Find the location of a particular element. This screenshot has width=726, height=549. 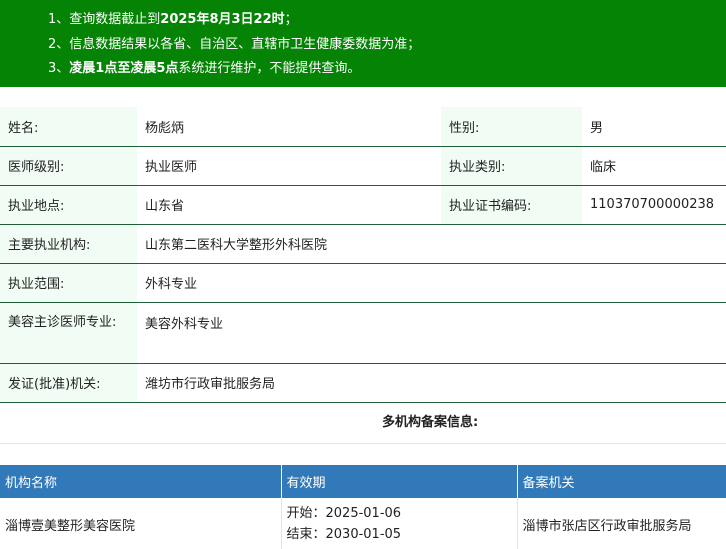

issuer-value: 潍坊市行政审批服务局 is located at coordinates (431, 383).